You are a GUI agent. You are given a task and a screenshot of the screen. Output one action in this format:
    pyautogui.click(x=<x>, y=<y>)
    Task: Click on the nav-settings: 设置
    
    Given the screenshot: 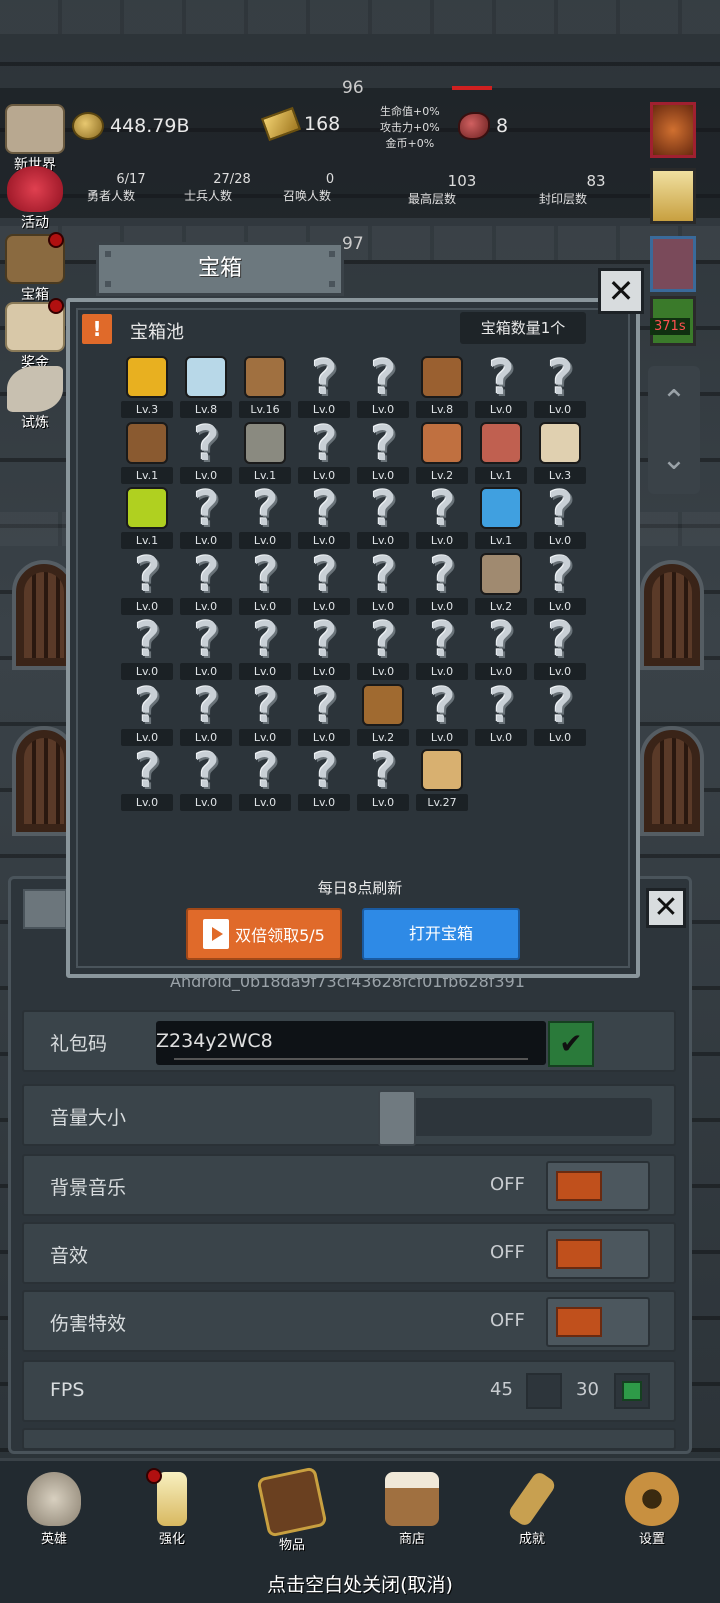 What is the action you would take?
    pyautogui.click(x=652, y=1509)
    